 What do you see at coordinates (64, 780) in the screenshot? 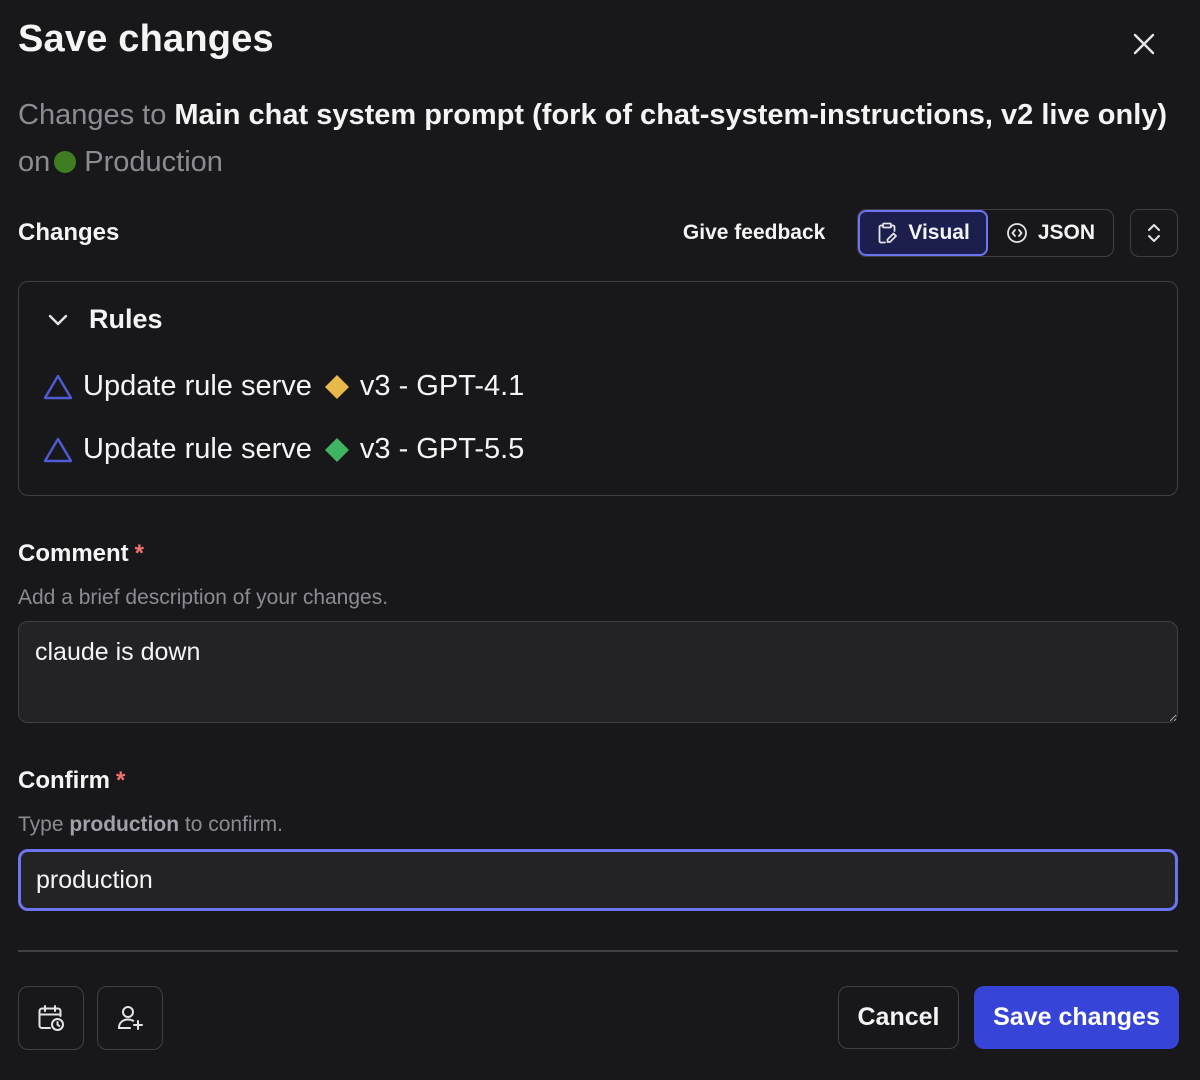
I see `confirm-label-text: Confirm` at bounding box center [64, 780].